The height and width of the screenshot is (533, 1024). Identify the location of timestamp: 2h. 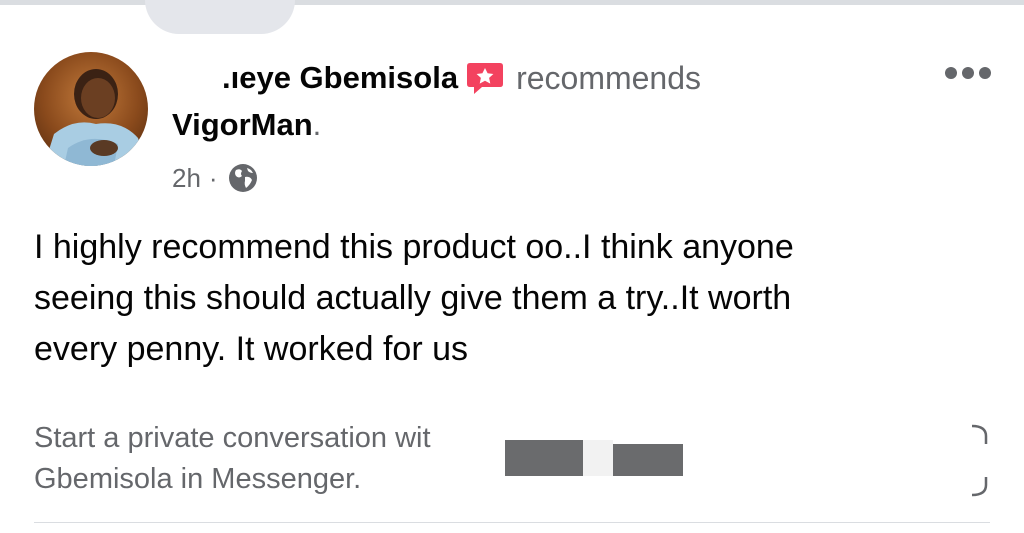
(186, 178).